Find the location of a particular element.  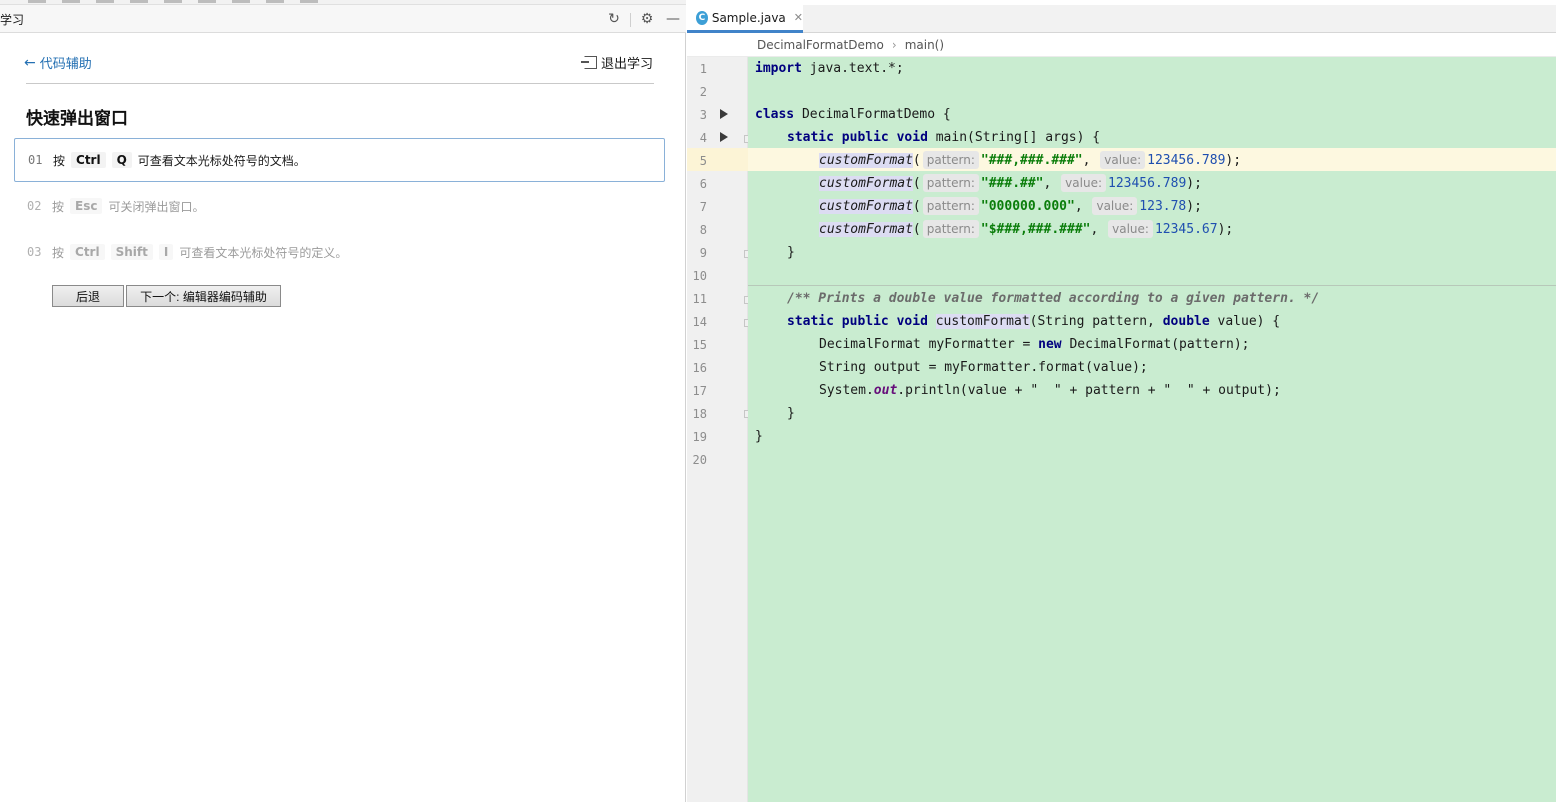

line-number: 6 is located at coordinates (703, 184).